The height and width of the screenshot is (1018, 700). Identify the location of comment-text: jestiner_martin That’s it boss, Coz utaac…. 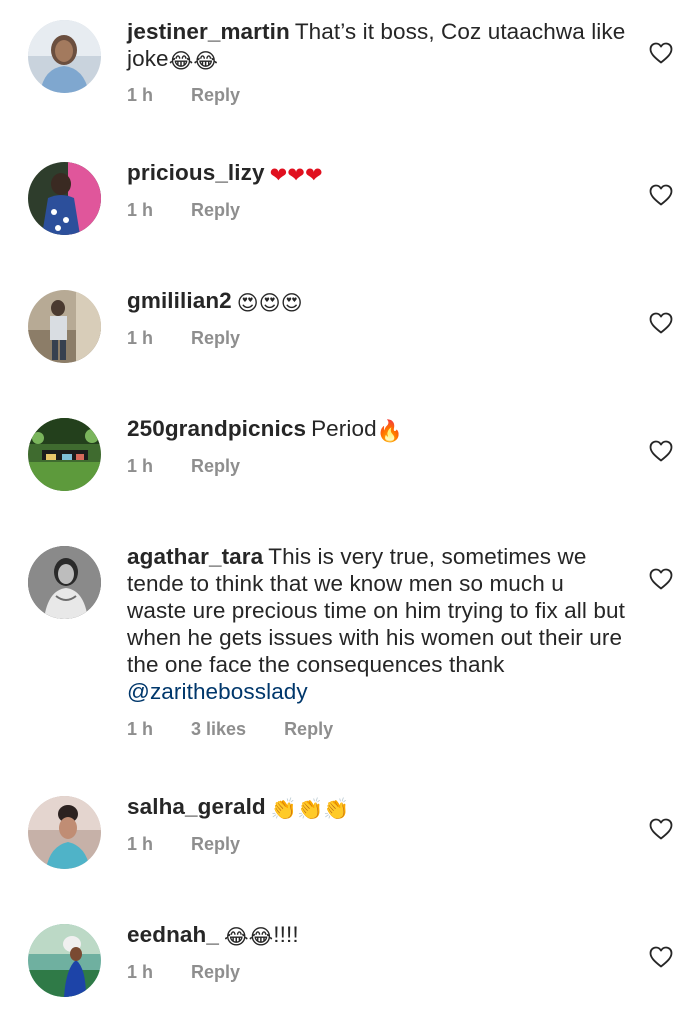
(377, 45).